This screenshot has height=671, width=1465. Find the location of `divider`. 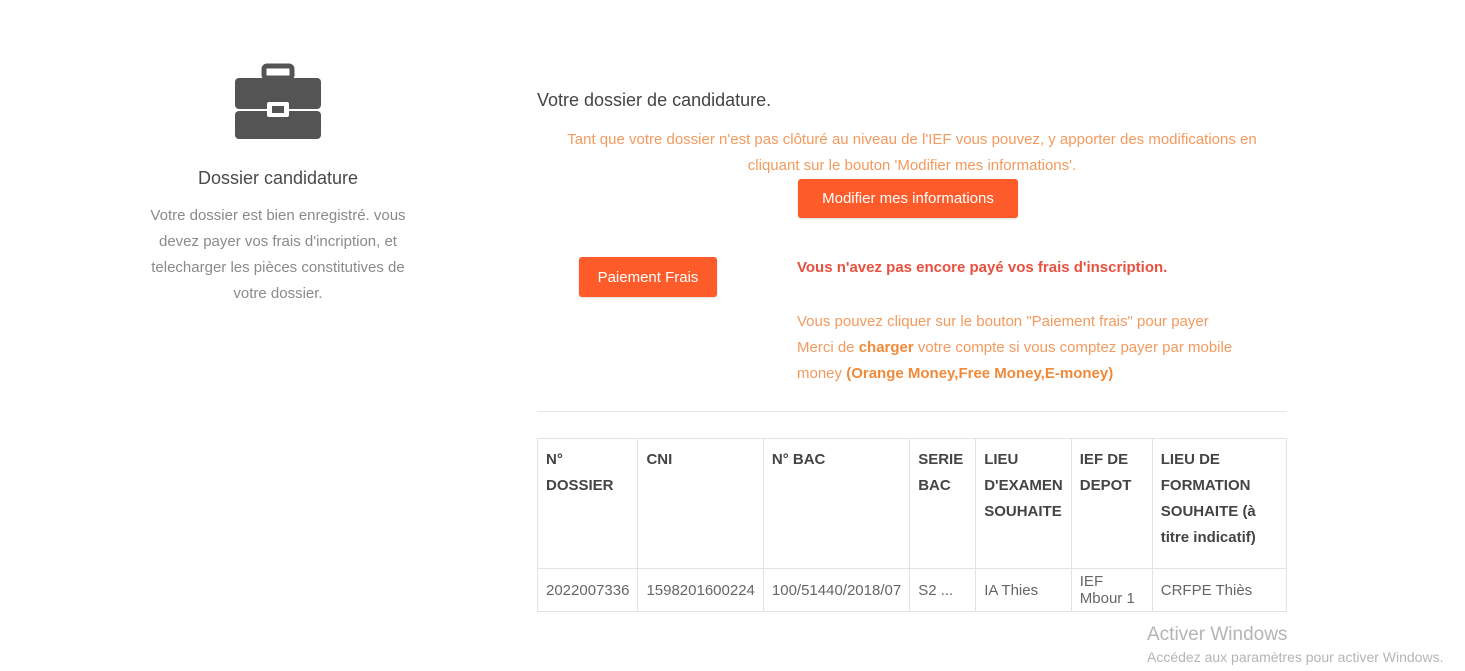

divider is located at coordinates (912, 411).